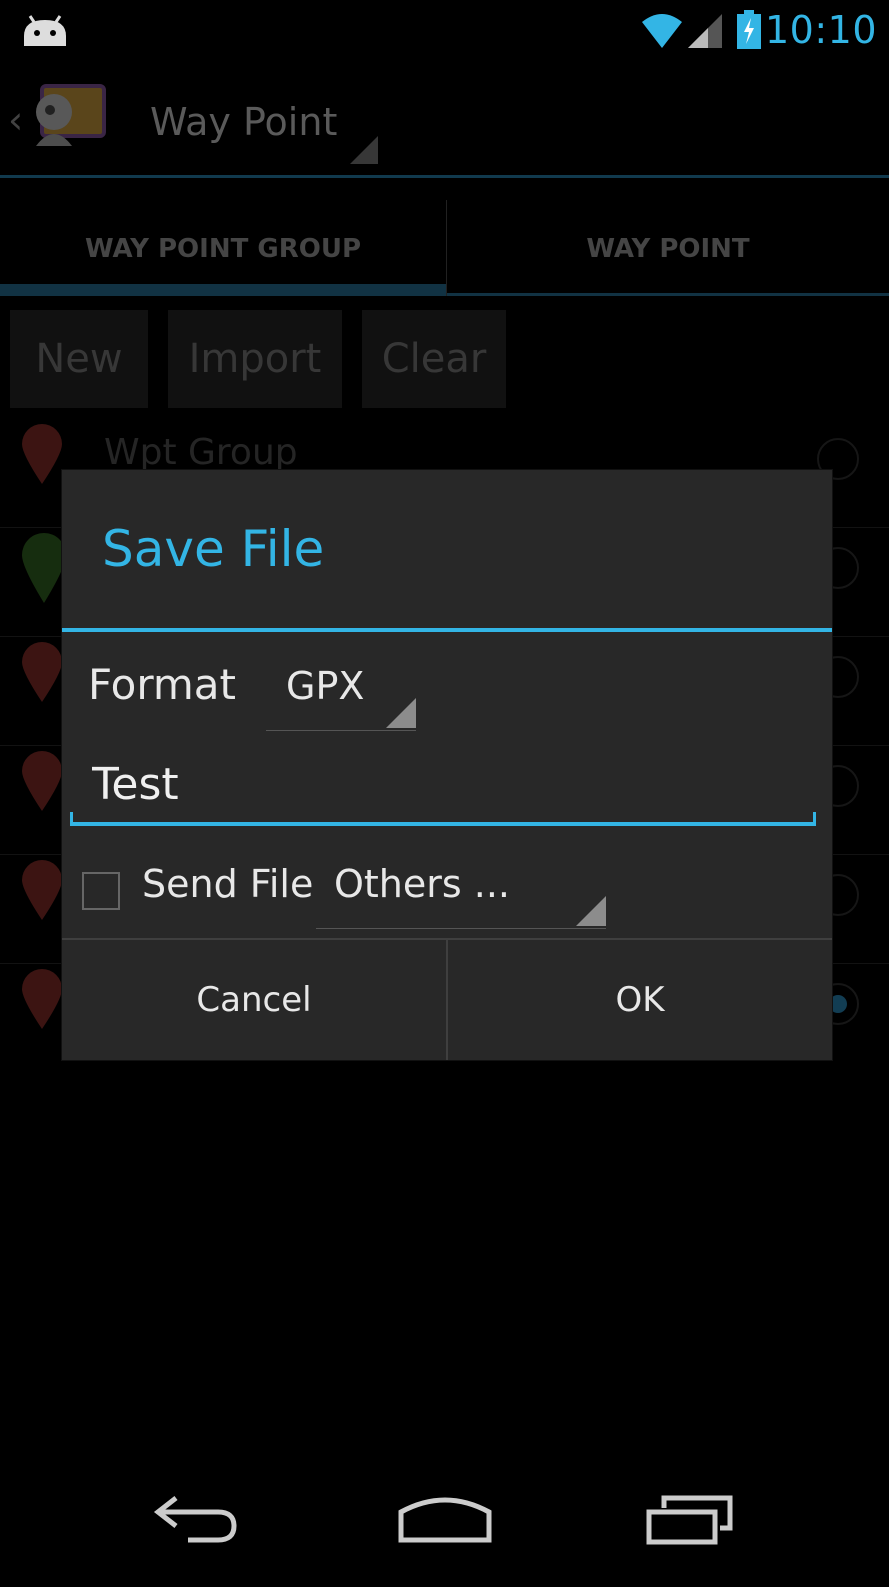 Image resolution: width=889 pixels, height=1587 pixels. Describe the element at coordinates (705, 32) in the screenshot. I see `signal-icon` at that location.